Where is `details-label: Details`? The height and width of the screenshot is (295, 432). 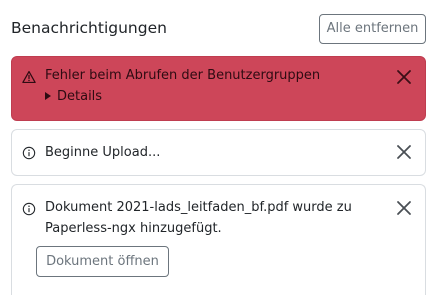
details-label: Details is located at coordinates (80, 96).